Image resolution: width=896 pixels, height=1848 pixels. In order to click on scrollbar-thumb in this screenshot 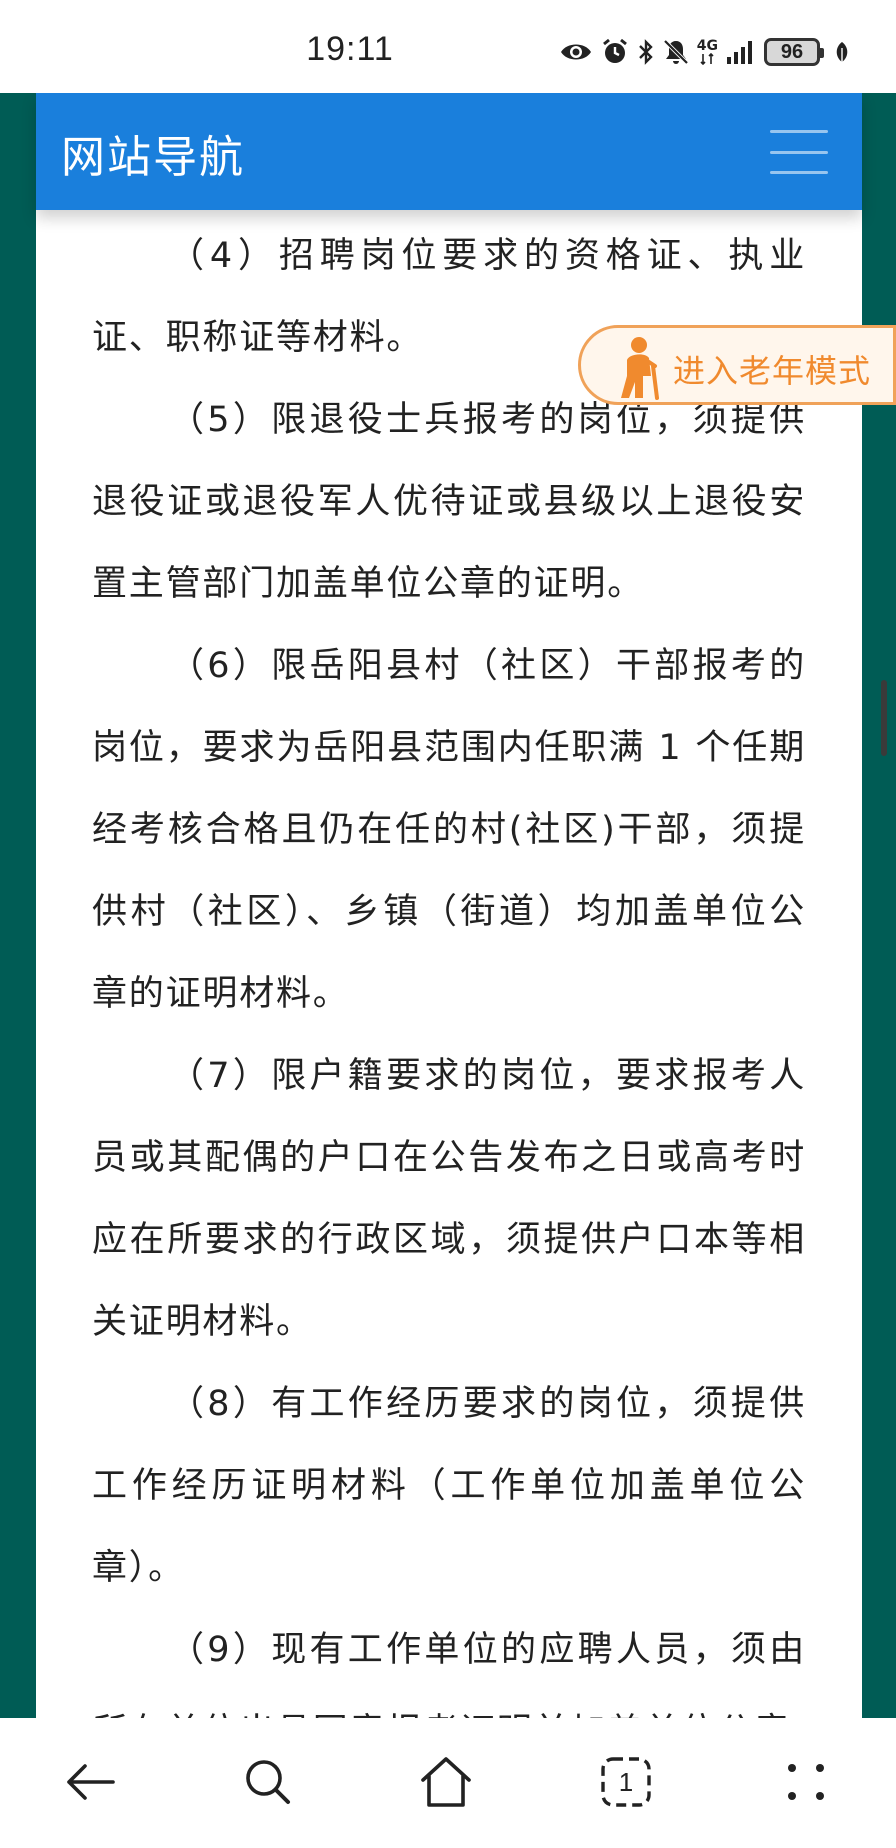, I will do `click(884, 718)`.